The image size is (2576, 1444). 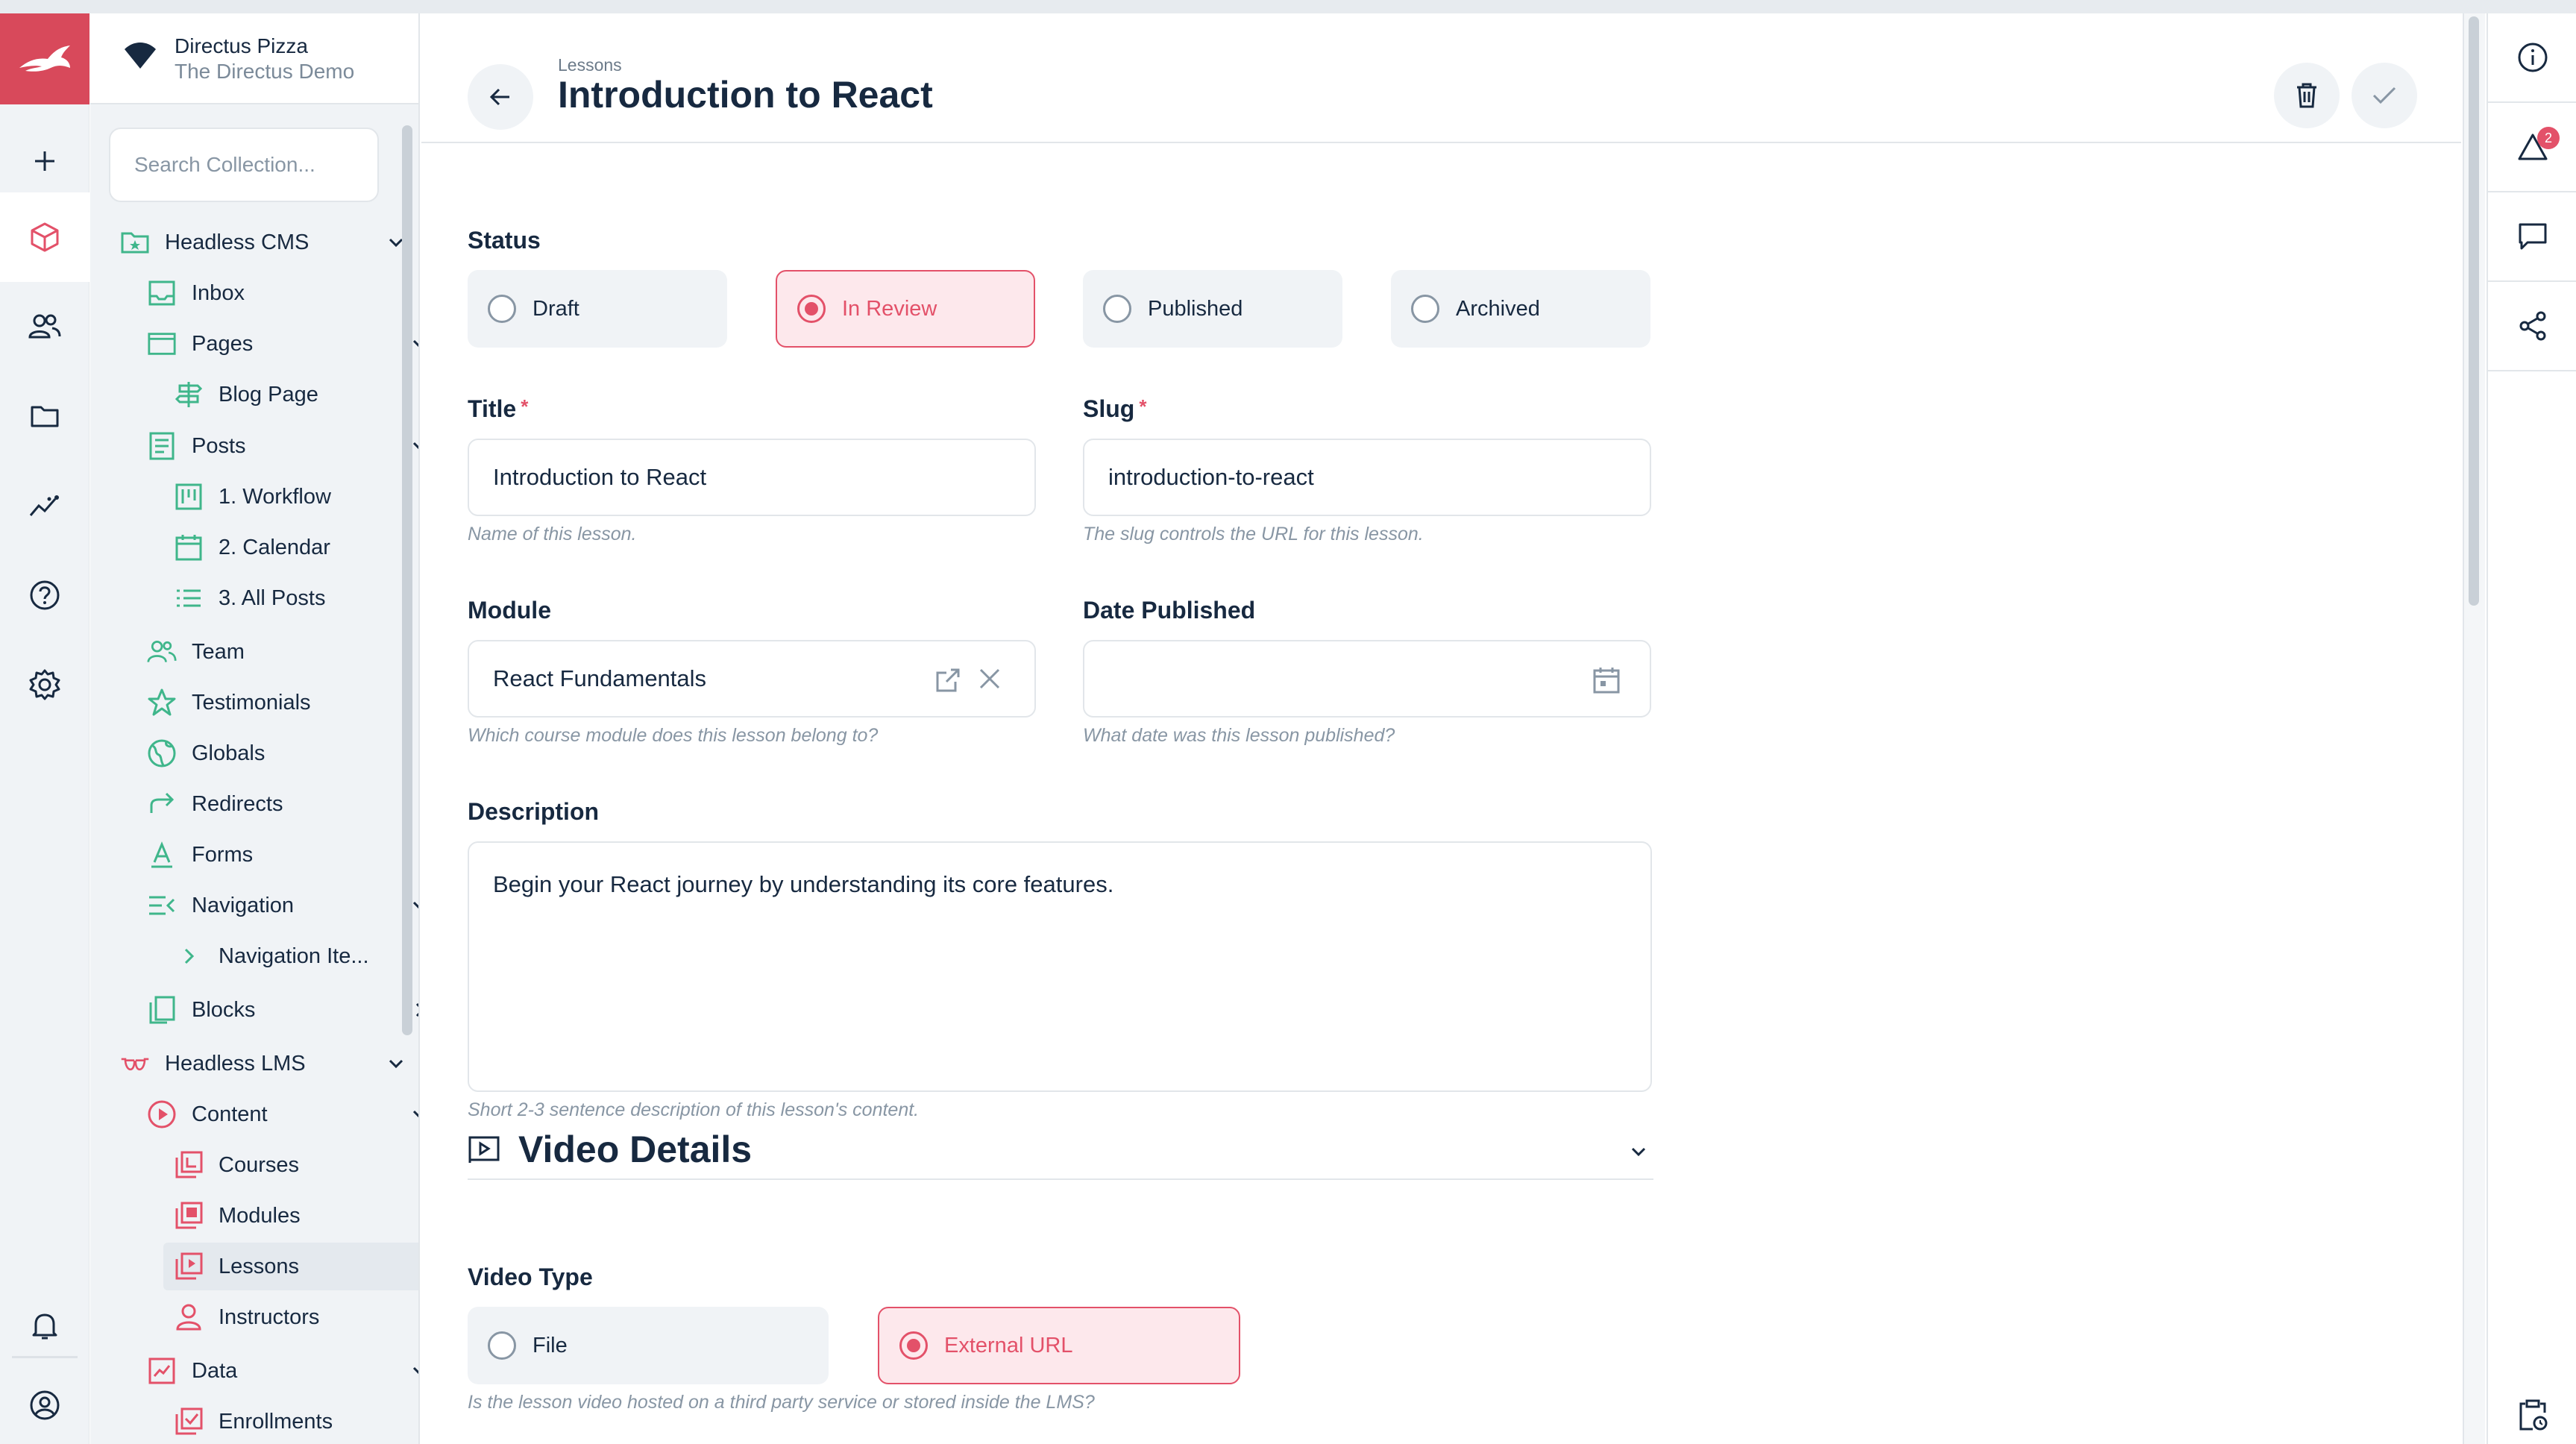 I want to click on folder-icon, so click(x=45, y=416).